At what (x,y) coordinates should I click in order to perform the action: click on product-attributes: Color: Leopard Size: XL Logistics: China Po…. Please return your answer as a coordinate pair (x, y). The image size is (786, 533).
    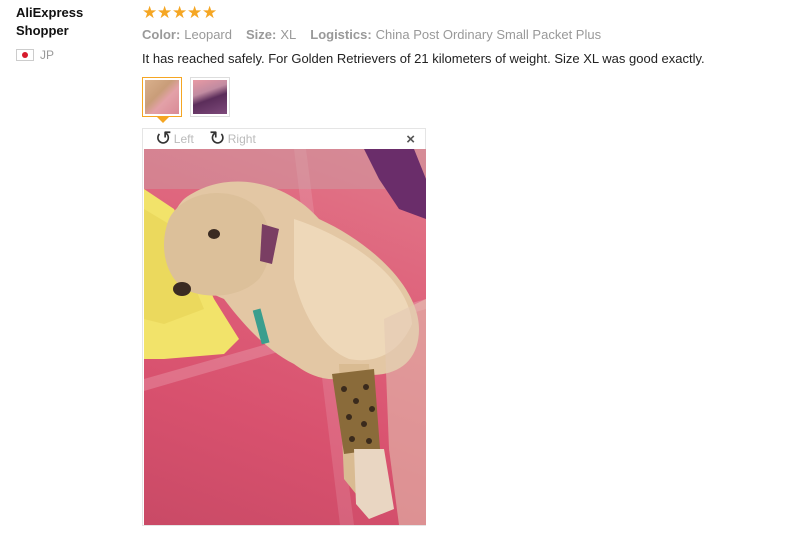
    Looking at the image, I should click on (452, 34).